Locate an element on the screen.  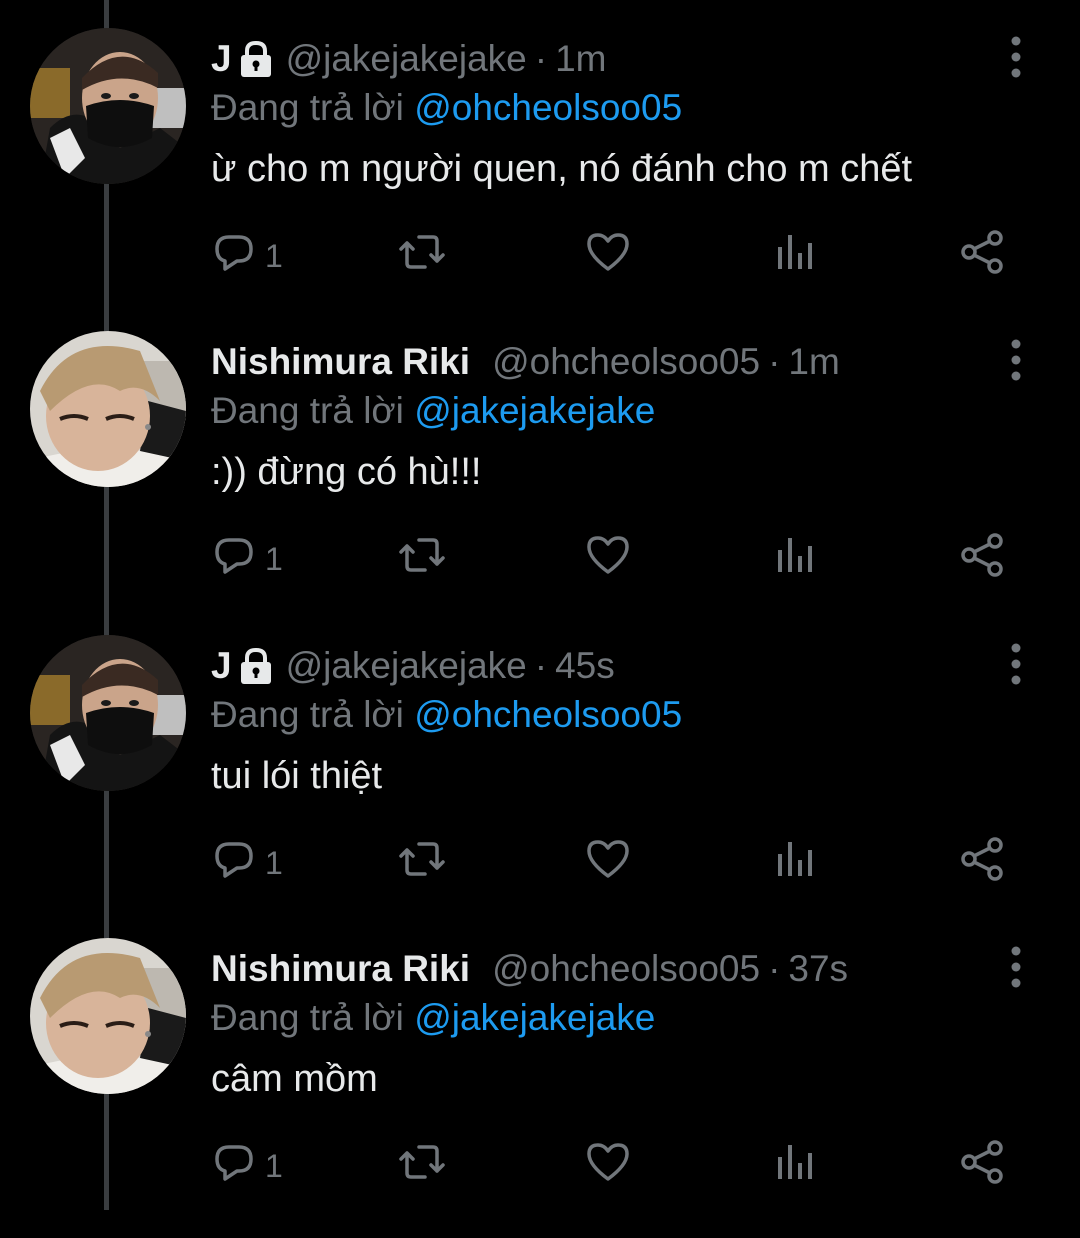
timestamp: 37s is located at coordinates (818, 969).